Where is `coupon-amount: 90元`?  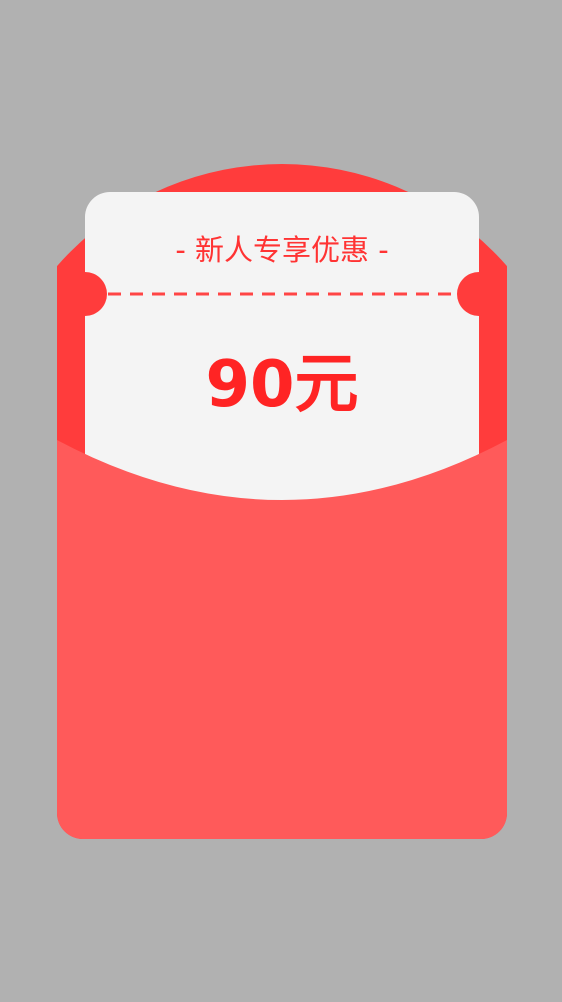
coupon-amount: 90元 is located at coordinates (282, 385).